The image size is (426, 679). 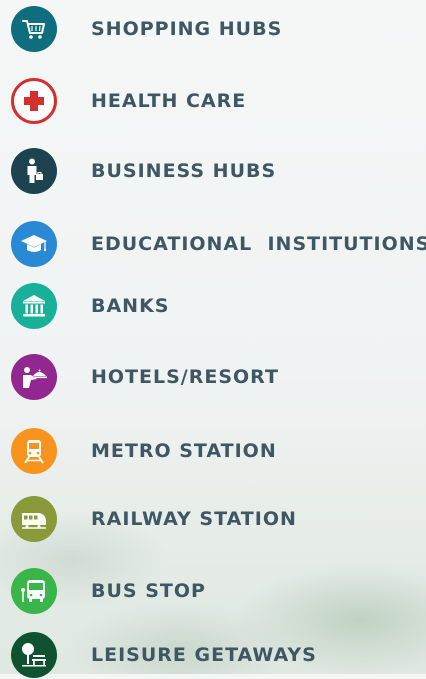 I want to click on amenity-shopping-hubs: SHOPPING HUBS, so click(x=146, y=29).